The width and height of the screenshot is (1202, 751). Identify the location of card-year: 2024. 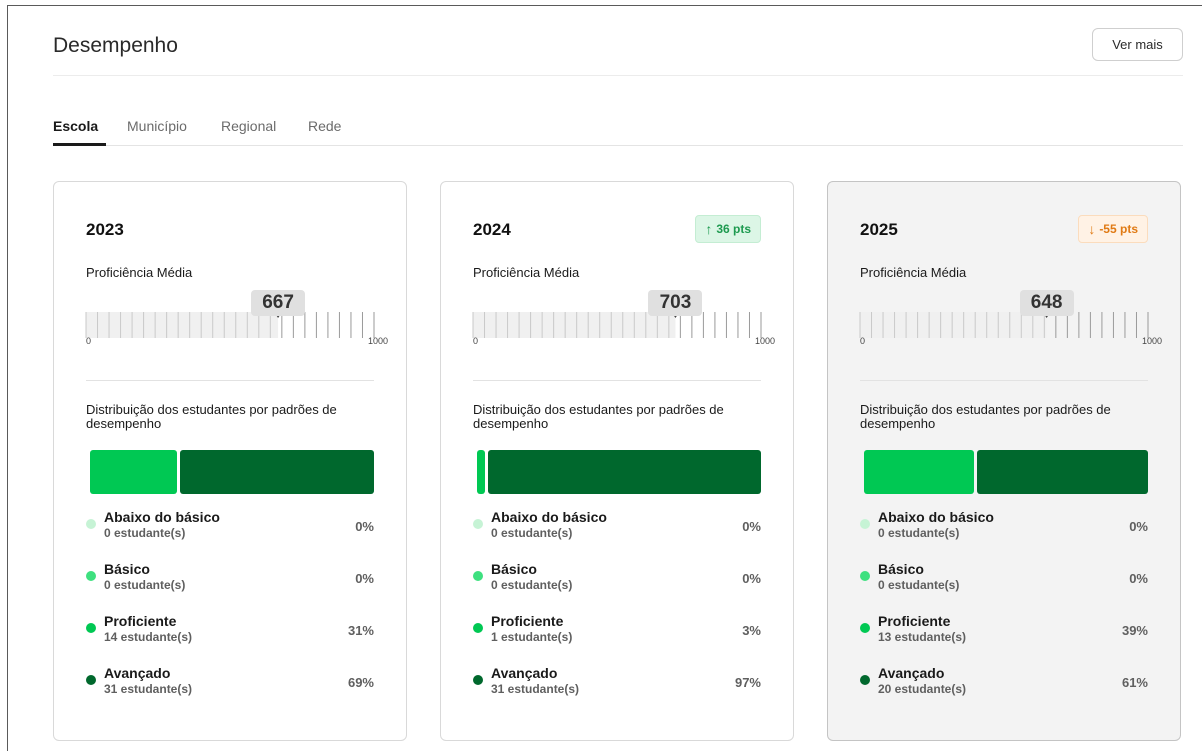
(492, 229).